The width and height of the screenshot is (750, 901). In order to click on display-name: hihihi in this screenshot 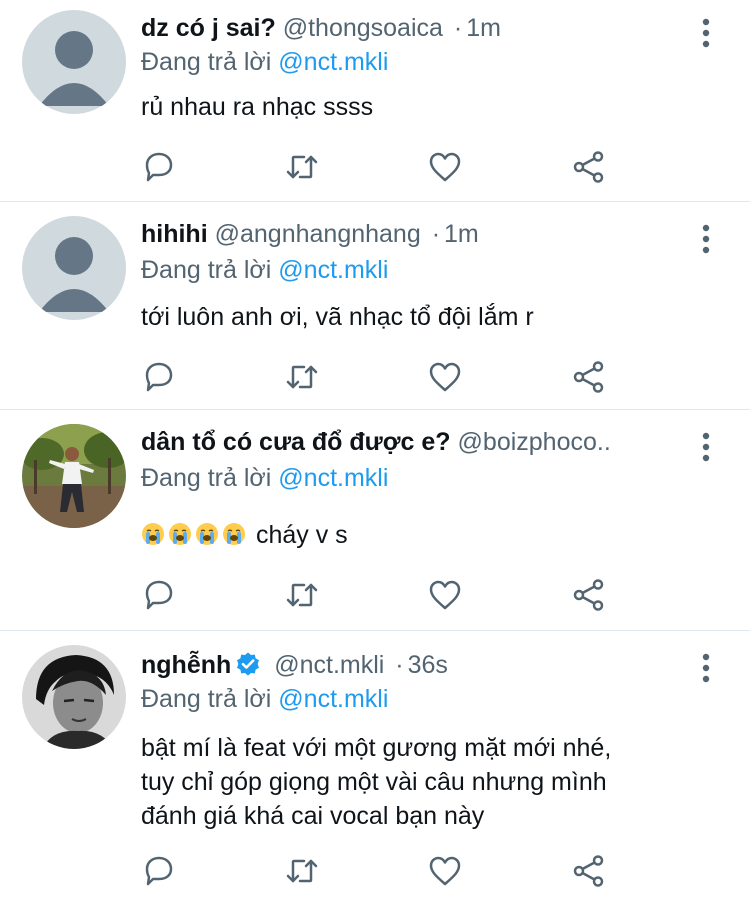, I will do `click(174, 234)`.